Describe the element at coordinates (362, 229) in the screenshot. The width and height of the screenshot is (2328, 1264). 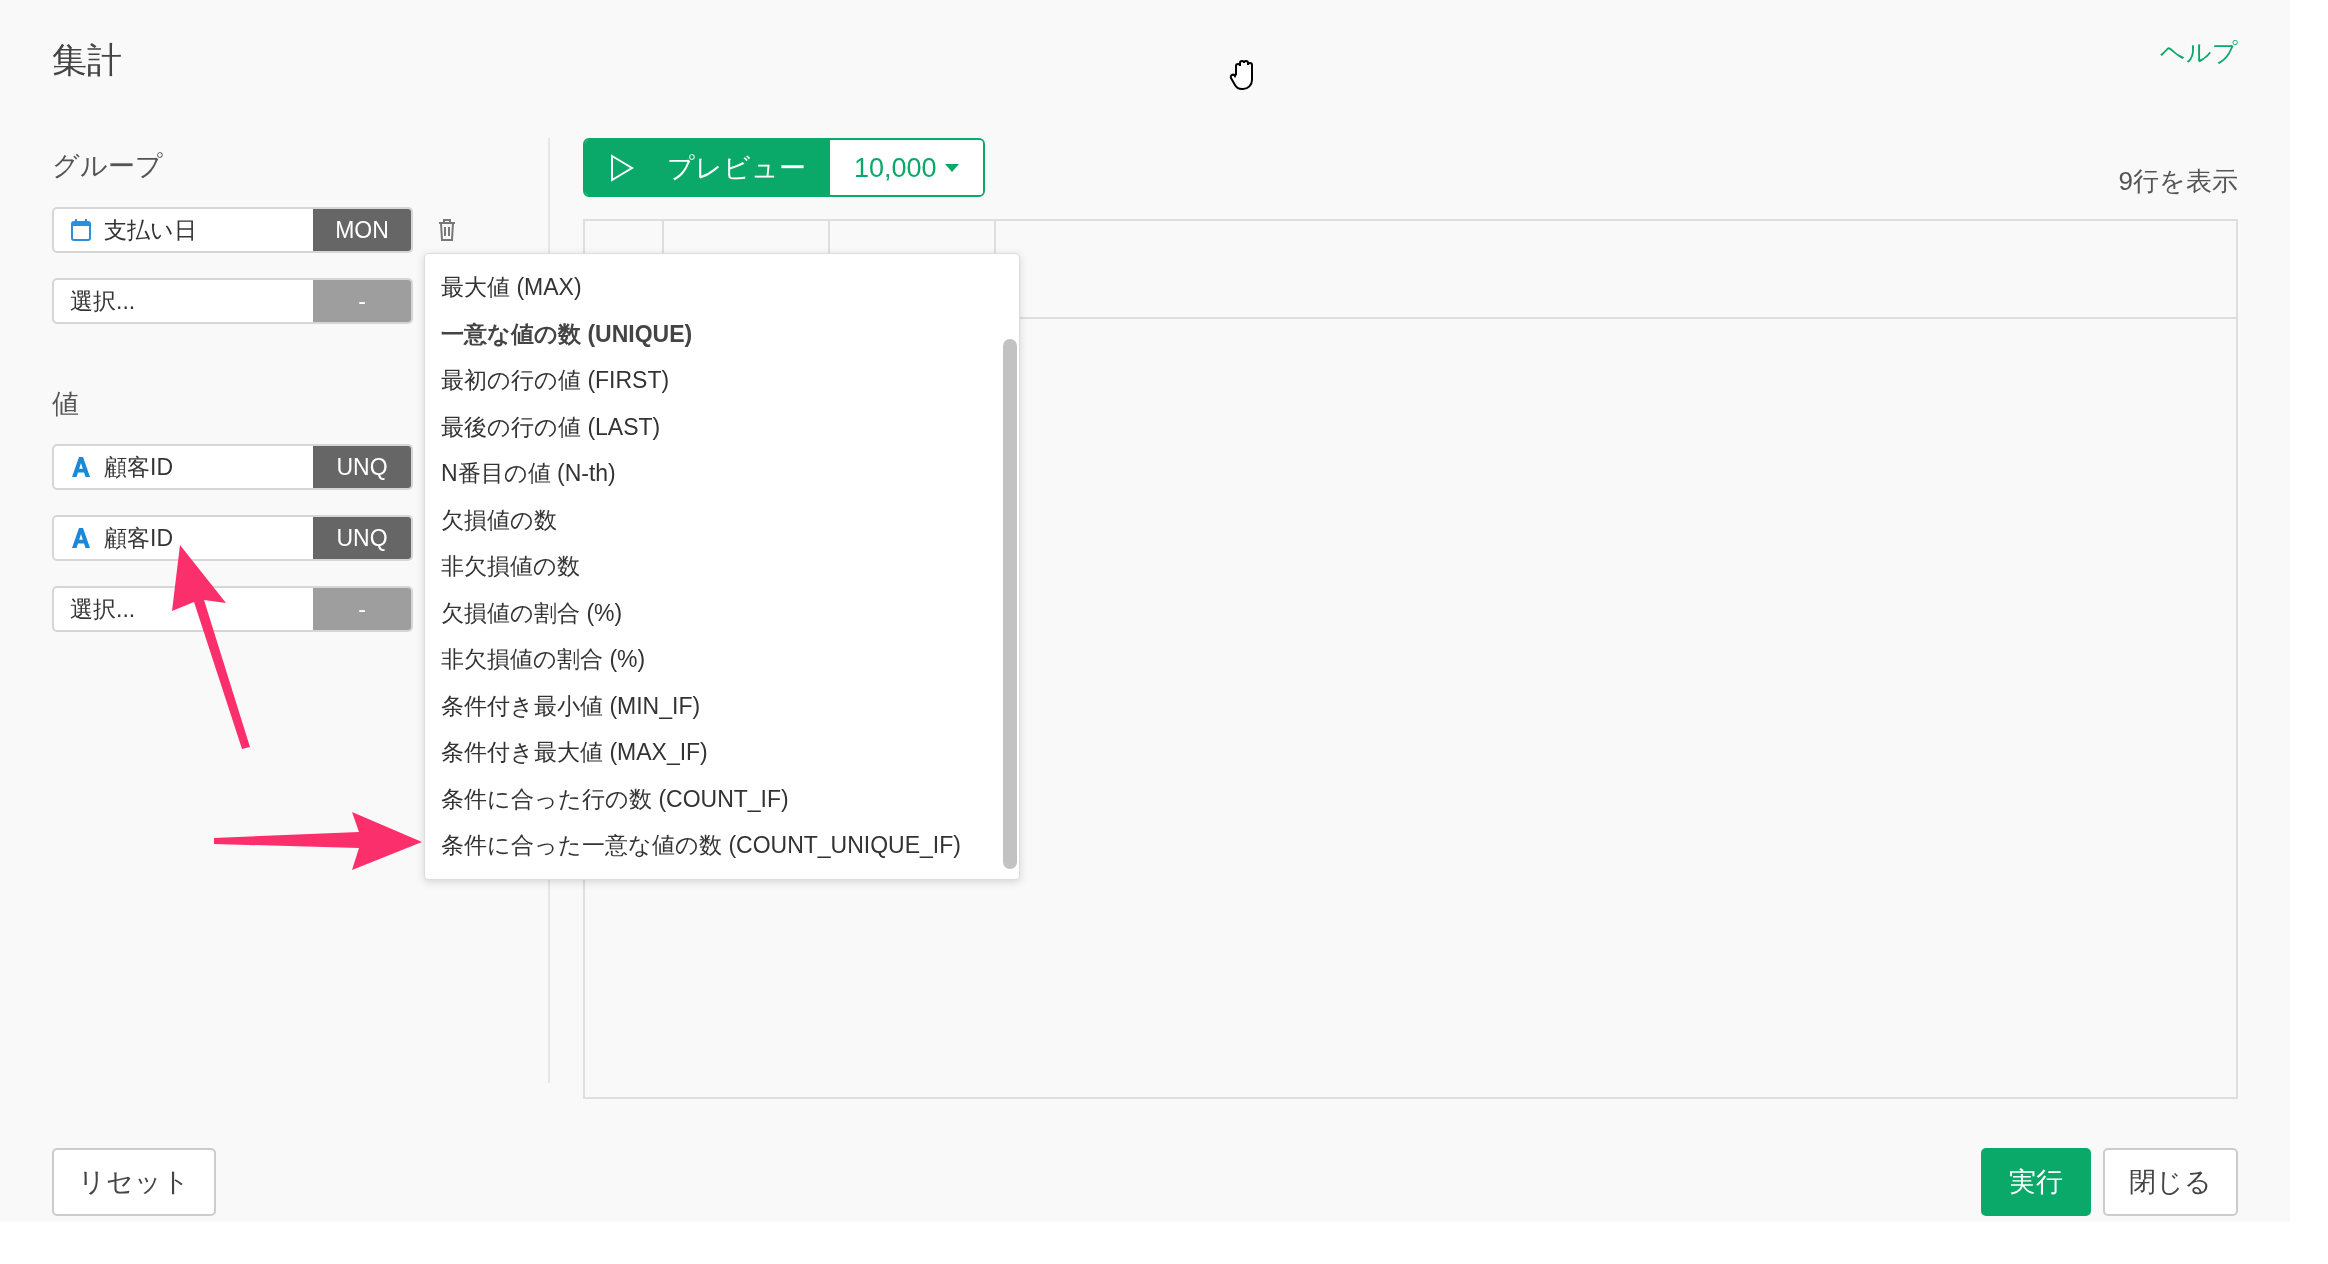
I see `aggregation-badge: MON` at that location.